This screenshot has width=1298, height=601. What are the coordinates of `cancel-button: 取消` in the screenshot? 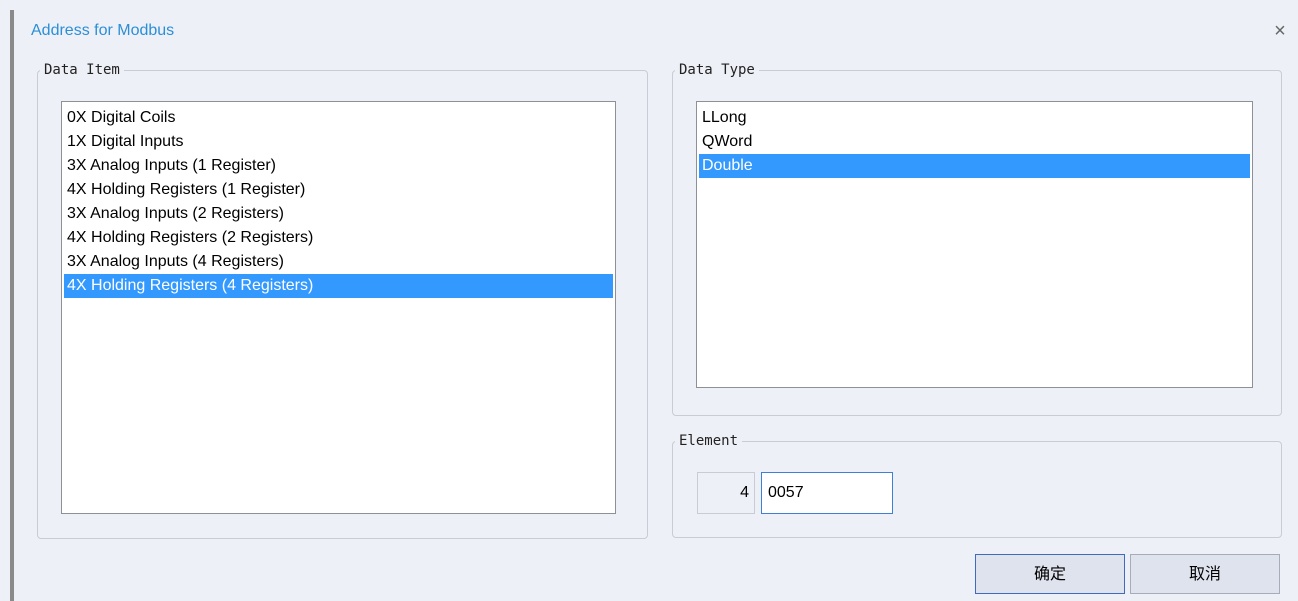 It's located at (1205, 574).